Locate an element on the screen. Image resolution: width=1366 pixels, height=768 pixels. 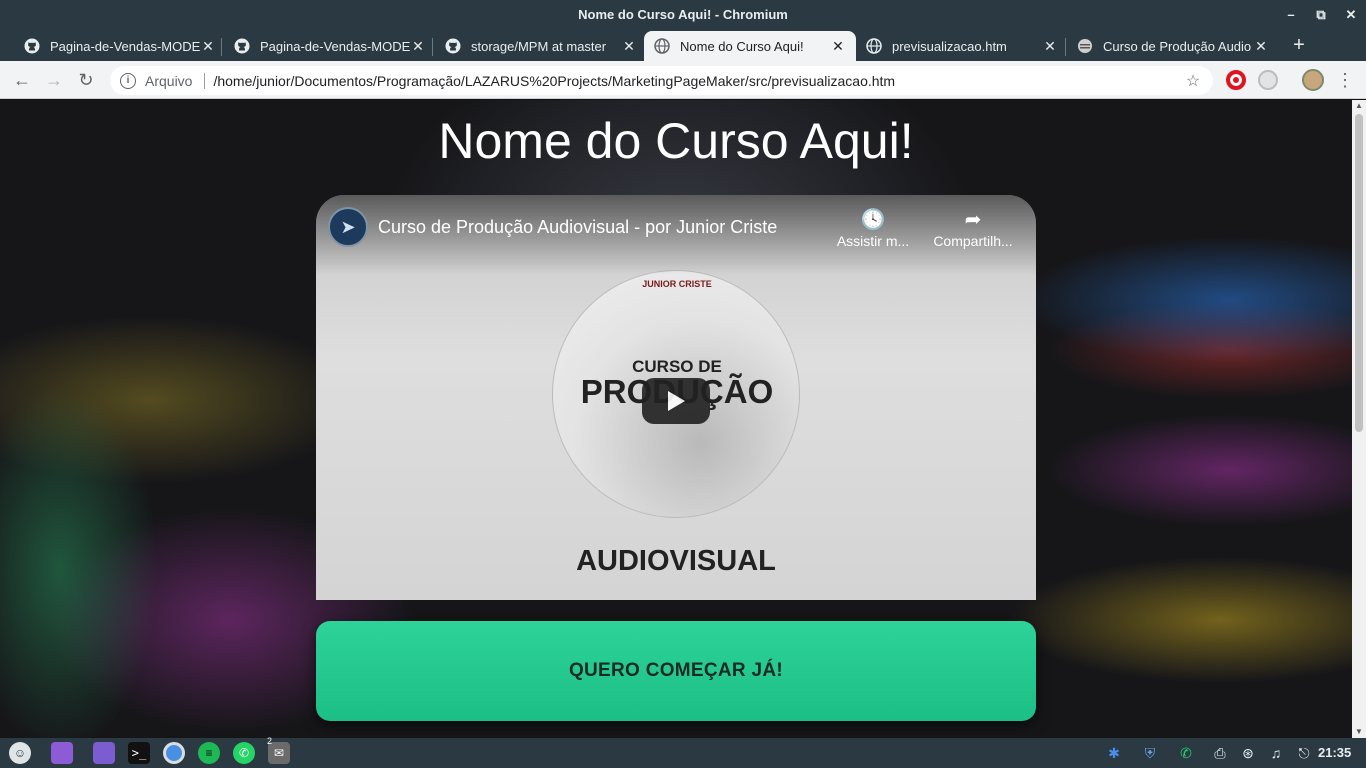
os-taskbar: ☺ >_ ≡ ✆ 2 ✉ ✱ ⛨ ✆ ⎙ ⊛ ♫ ⎋ 21:35 is located at coordinates (683, 752).